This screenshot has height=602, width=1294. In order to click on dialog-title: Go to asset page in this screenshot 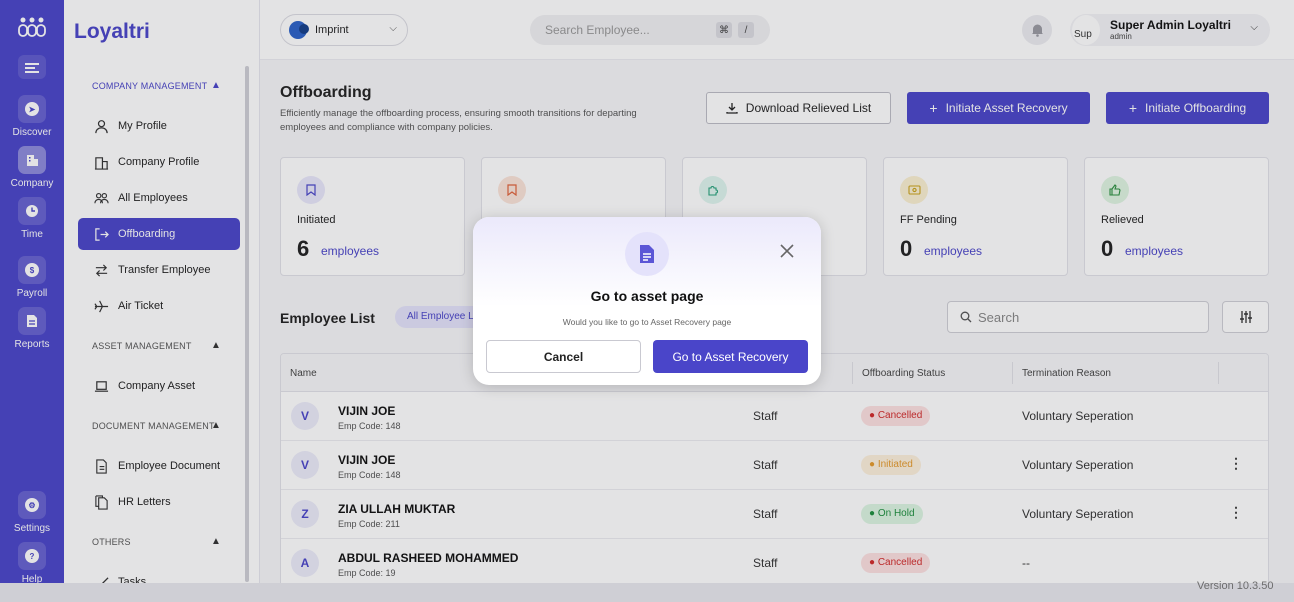, I will do `click(647, 296)`.